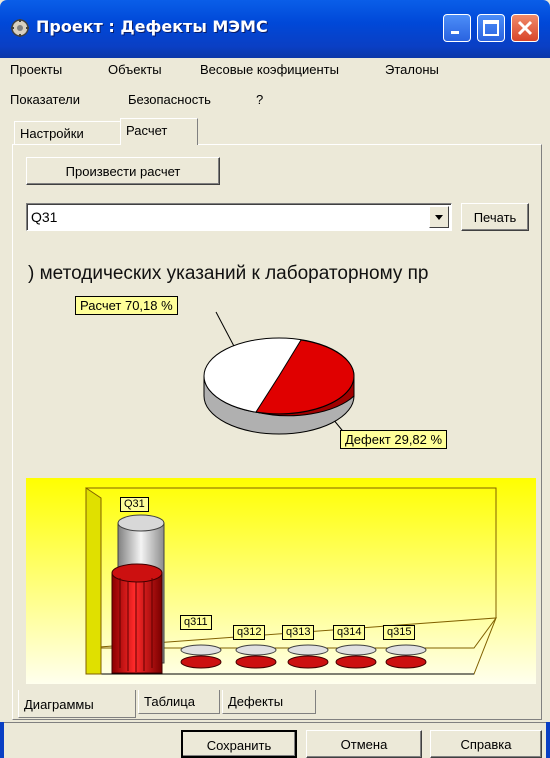 The width and height of the screenshot is (550, 758). Describe the element at coordinates (275, 29) in the screenshot. I see `title-bar: Проект : Дефекты МЭМС` at that location.